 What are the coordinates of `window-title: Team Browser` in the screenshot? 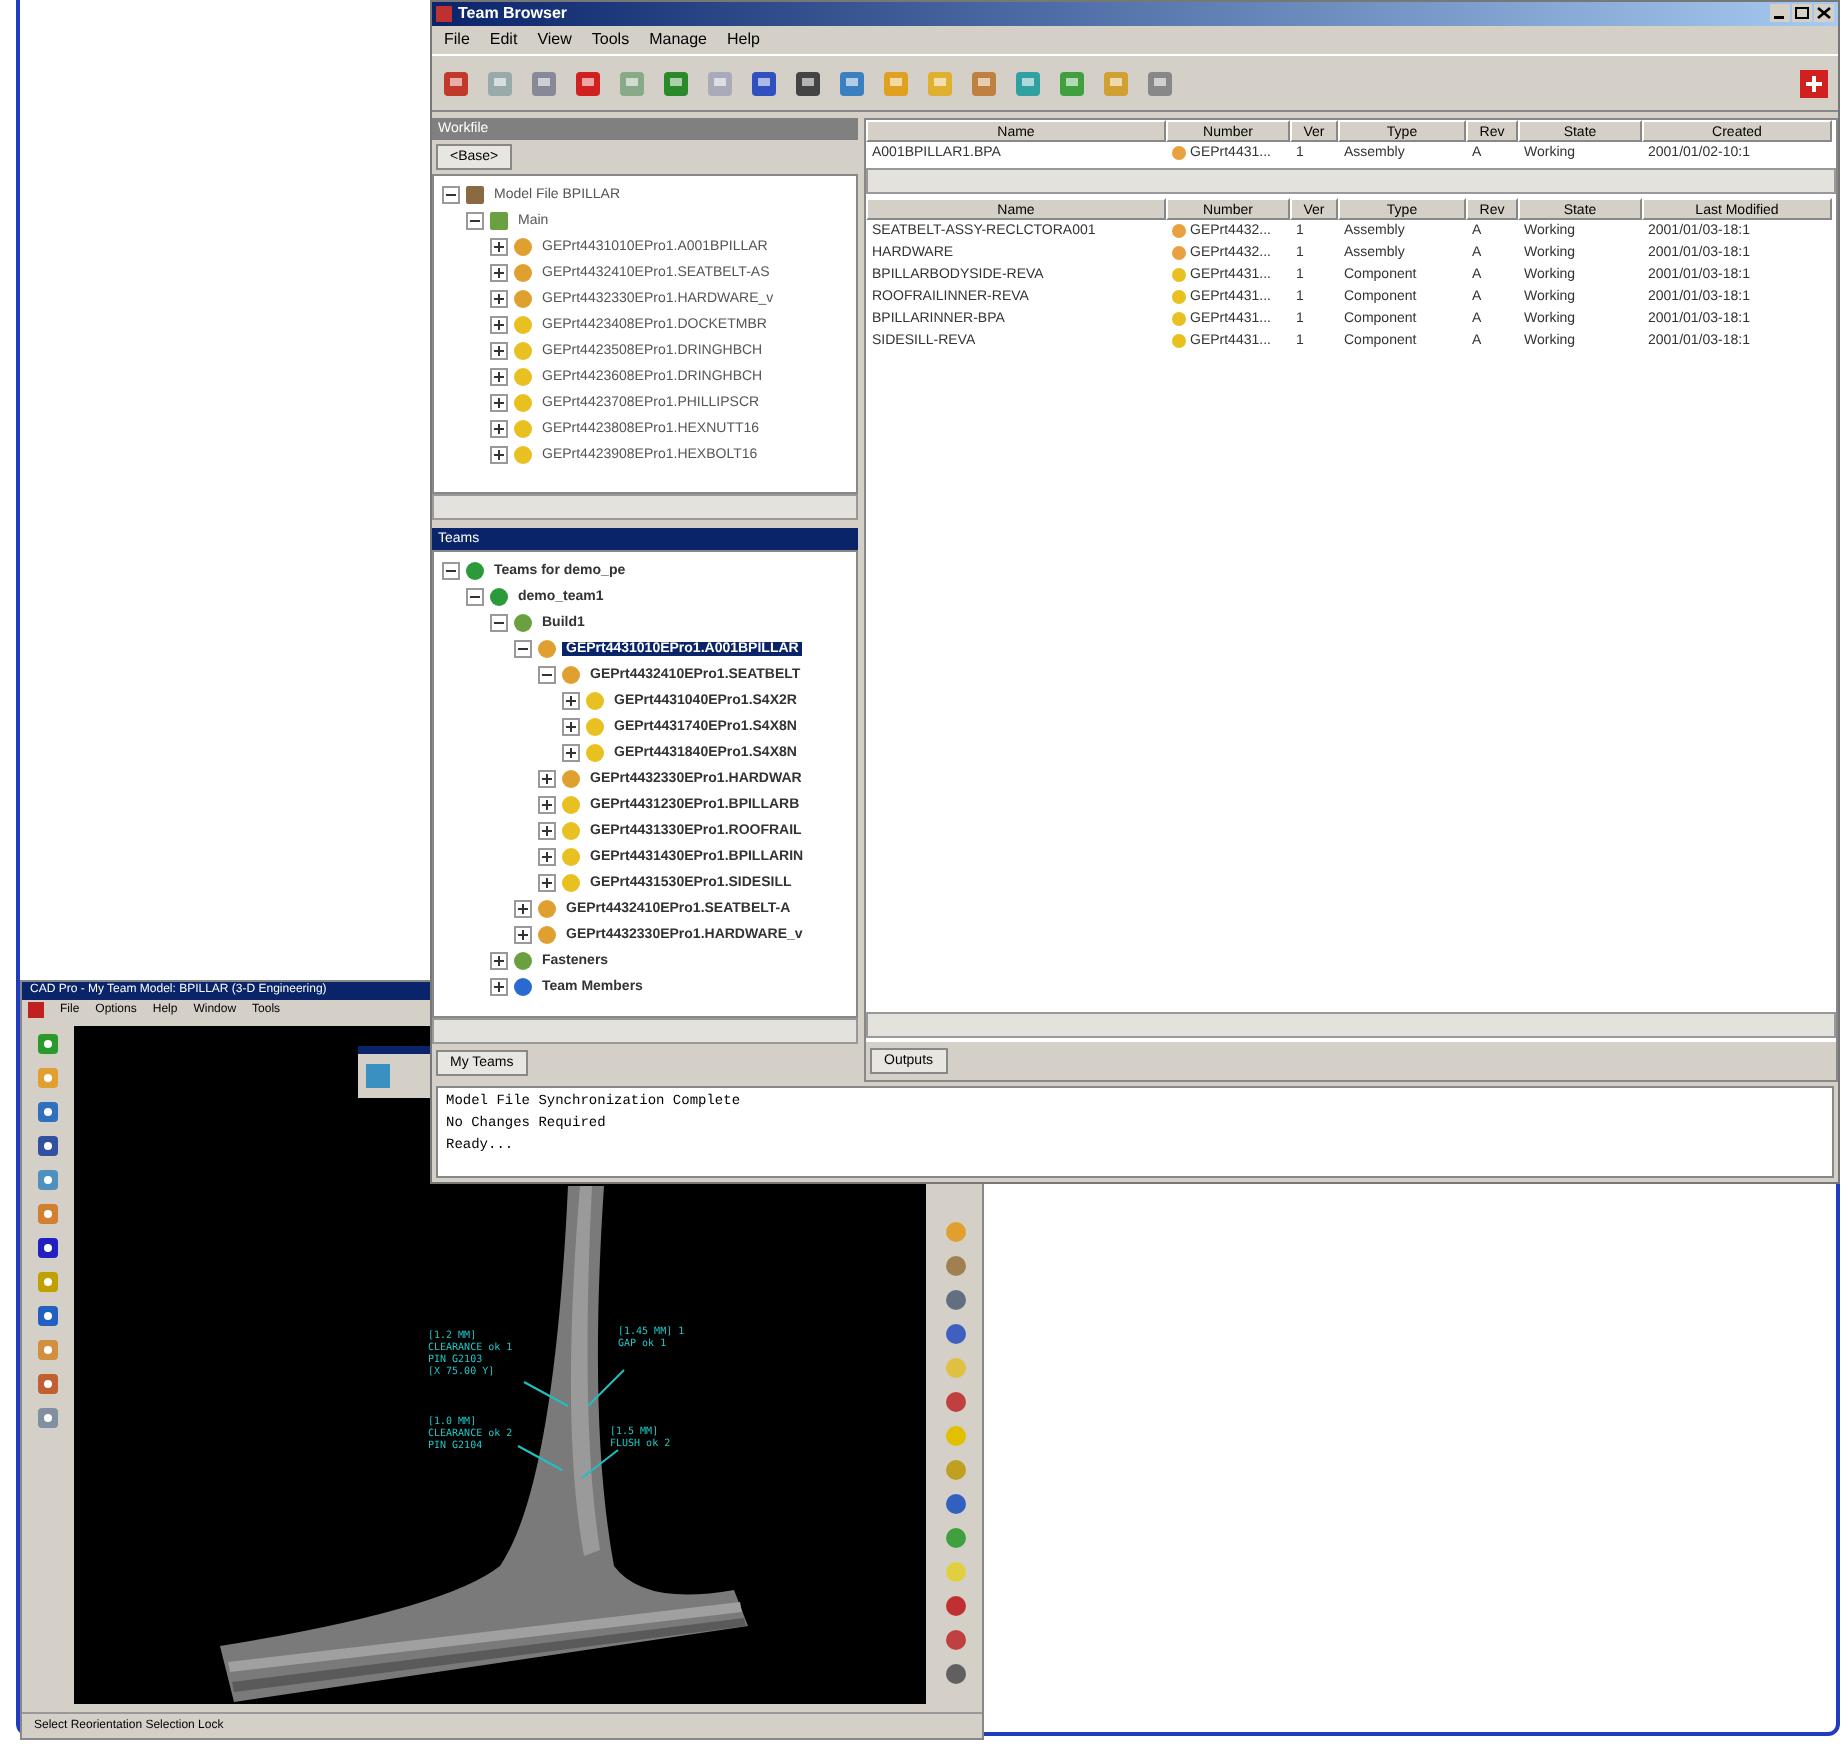 It's located at (513, 13).